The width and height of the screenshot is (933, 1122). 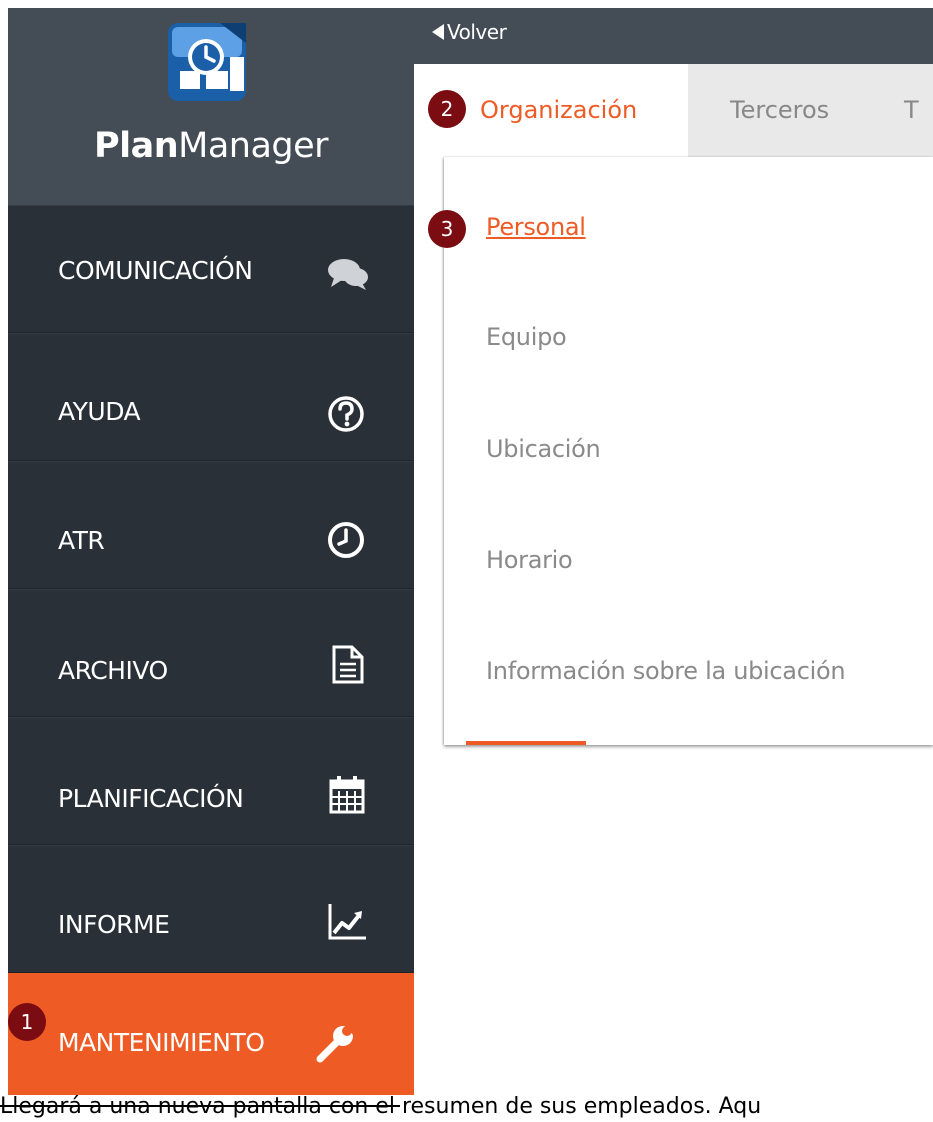 What do you see at coordinates (211, 653) in the screenshot?
I see `sidebar-item-archivo: ARCHIVO` at bounding box center [211, 653].